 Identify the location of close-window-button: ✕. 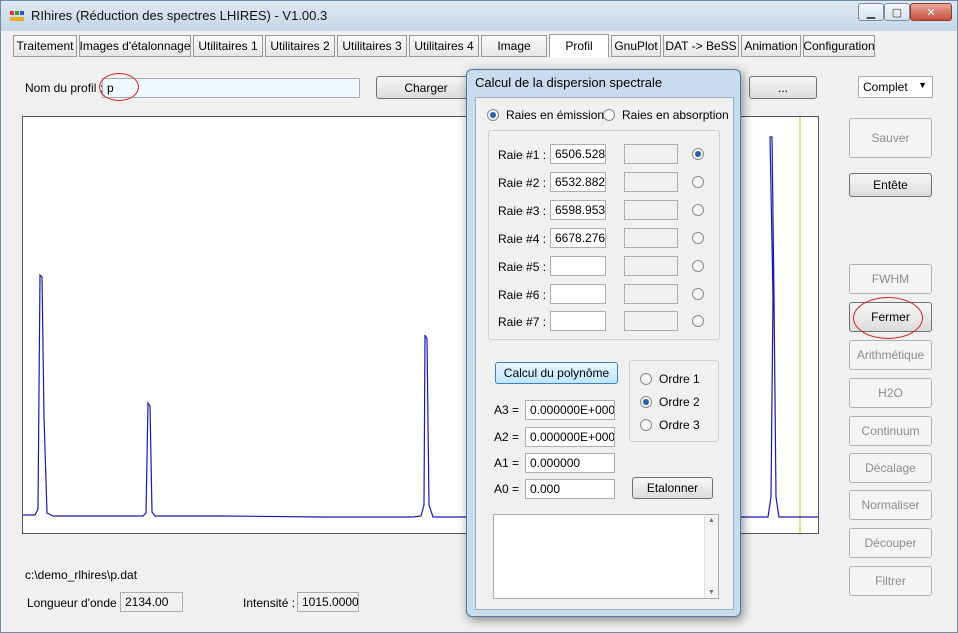
(931, 12).